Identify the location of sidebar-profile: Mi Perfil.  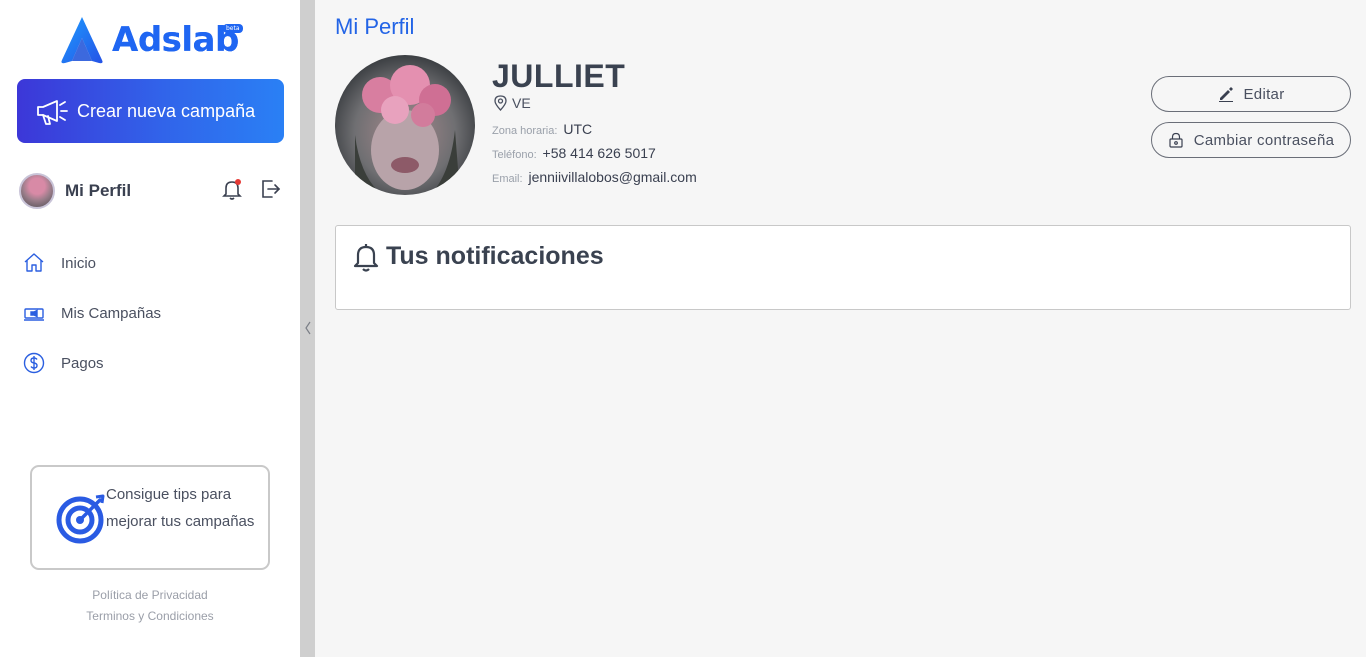
(151, 191).